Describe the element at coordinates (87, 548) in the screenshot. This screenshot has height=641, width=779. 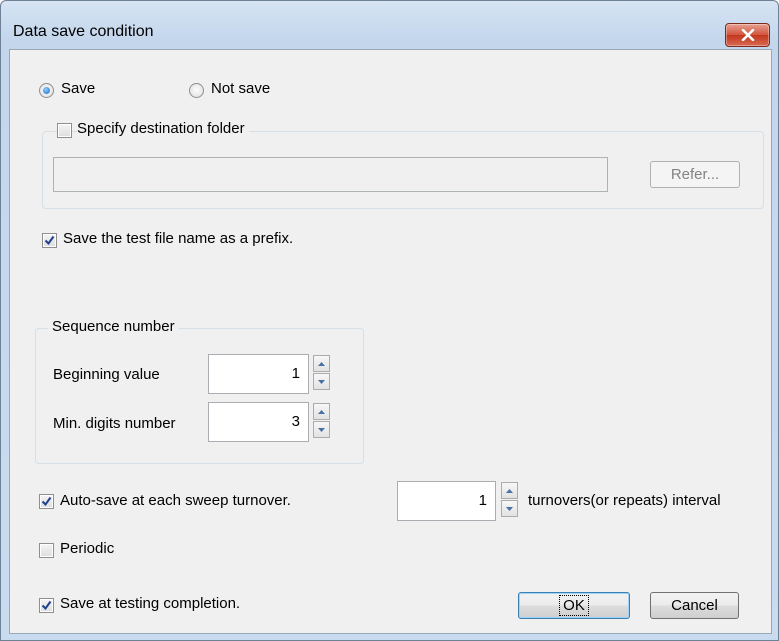
I see `periodic-label: Periodic` at that location.